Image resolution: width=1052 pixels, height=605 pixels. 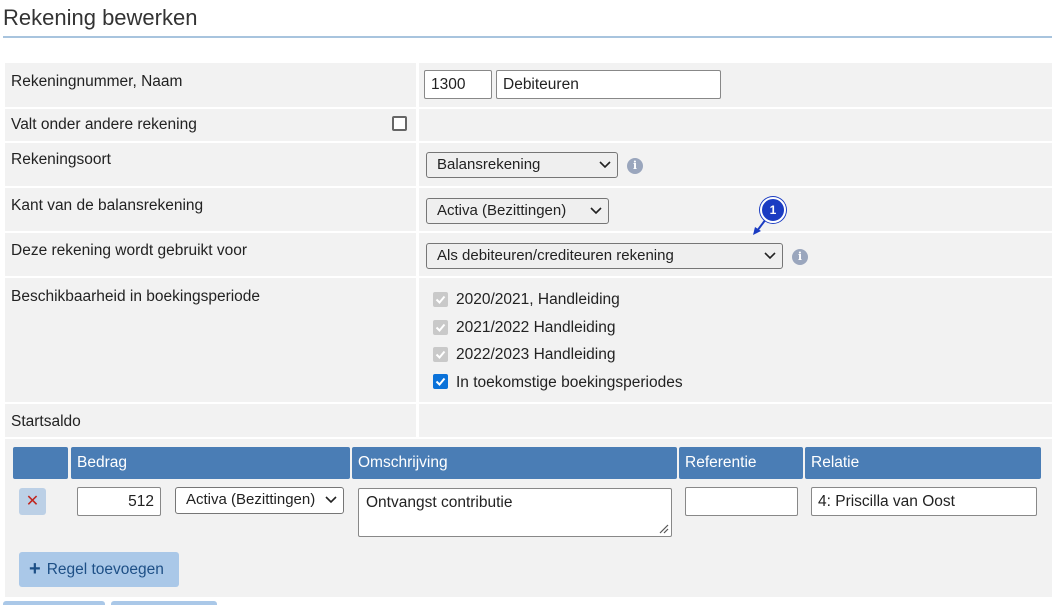 I want to click on resize-grip-icon, so click(x=663, y=528).